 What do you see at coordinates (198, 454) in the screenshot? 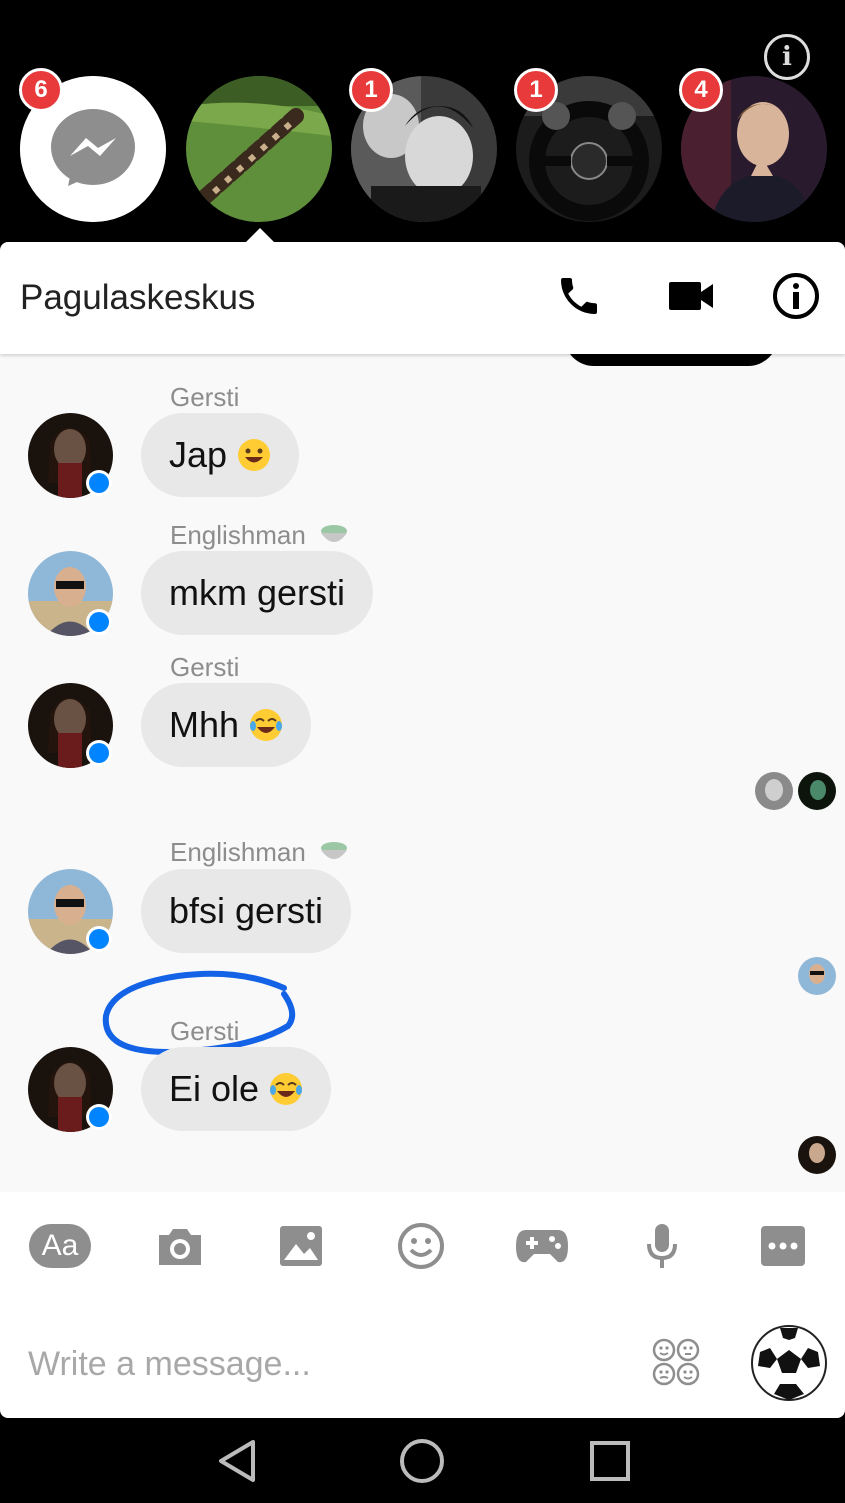
I see `message-text: Jap` at bounding box center [198, 454].